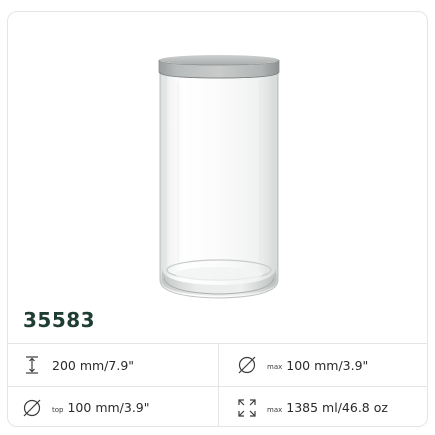 The width and height of the screenshot is (435, 435). Describe the element at coordinates (93, 365) in the screenshot. I see `height-value: 200 mm/7.9"` at that location.